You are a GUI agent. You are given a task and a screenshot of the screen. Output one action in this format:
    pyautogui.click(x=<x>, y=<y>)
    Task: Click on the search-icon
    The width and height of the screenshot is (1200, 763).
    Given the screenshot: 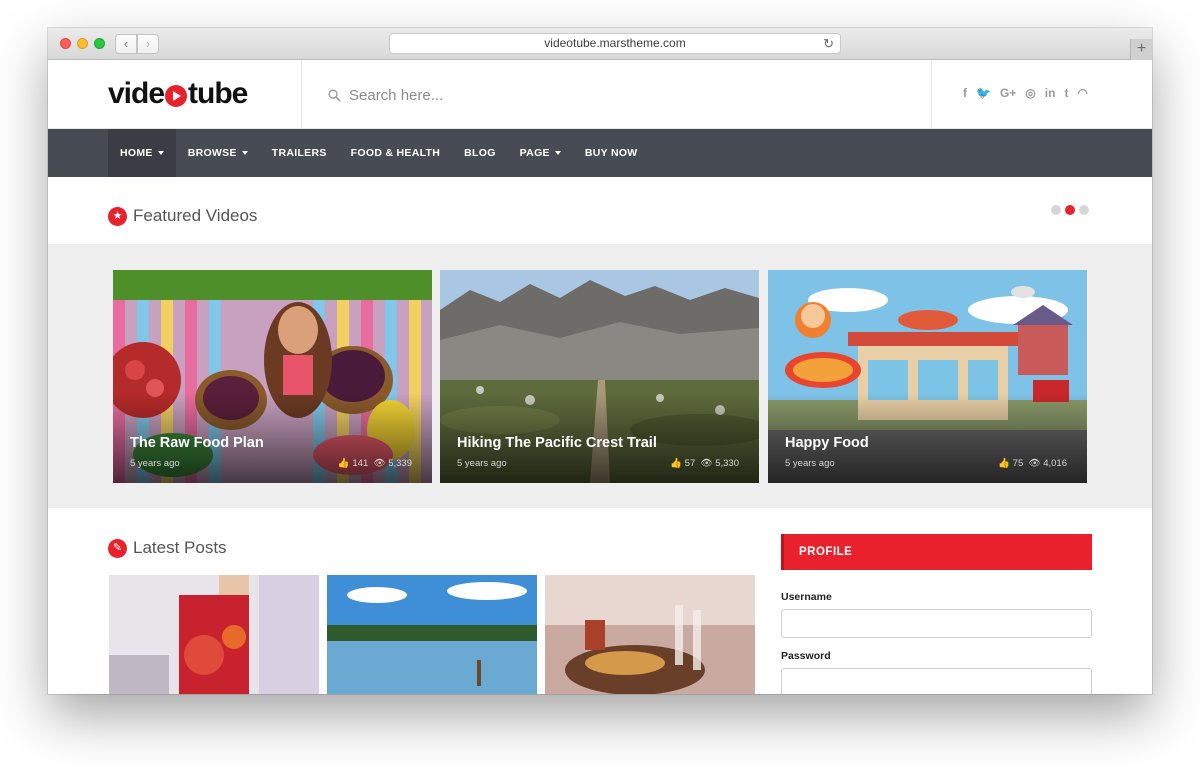 What is the action you would take?
    pyautogui.click(x=334, y=95)
    